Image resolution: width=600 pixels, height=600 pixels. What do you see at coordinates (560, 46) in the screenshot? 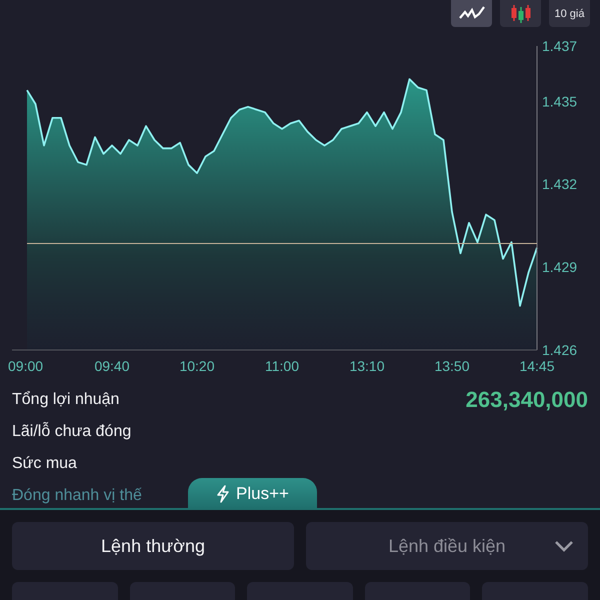
I see `y-axis-label: 1.437` at bounding box center [560, 46].